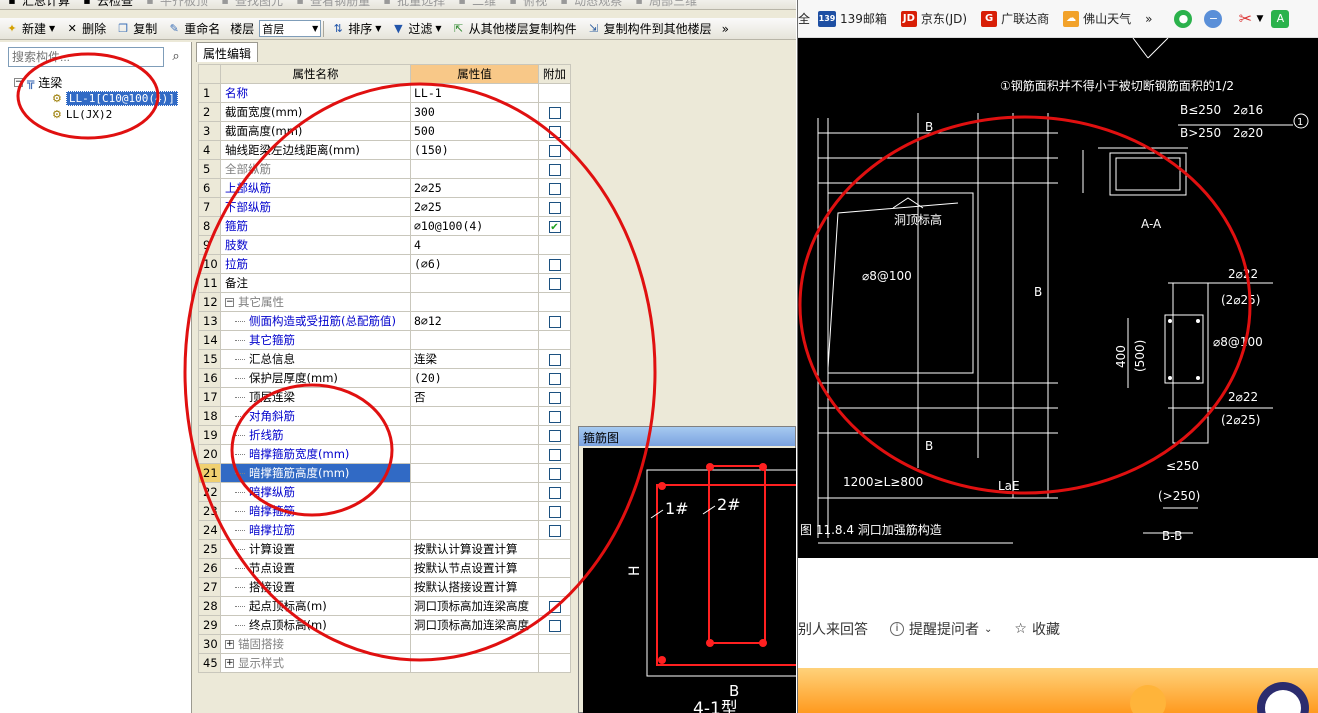 Image resolution: width=1318 pixels, height=713 pixels. I want to click on local-3d-button: ▪ 局部三维, so click(664, 4).